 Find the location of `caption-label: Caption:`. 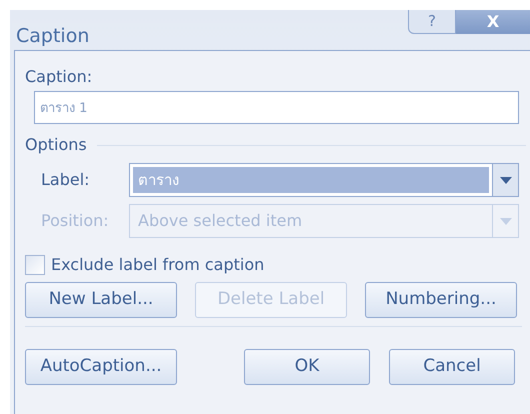

caption-label: Caption: is located at coordinates (59, 76).